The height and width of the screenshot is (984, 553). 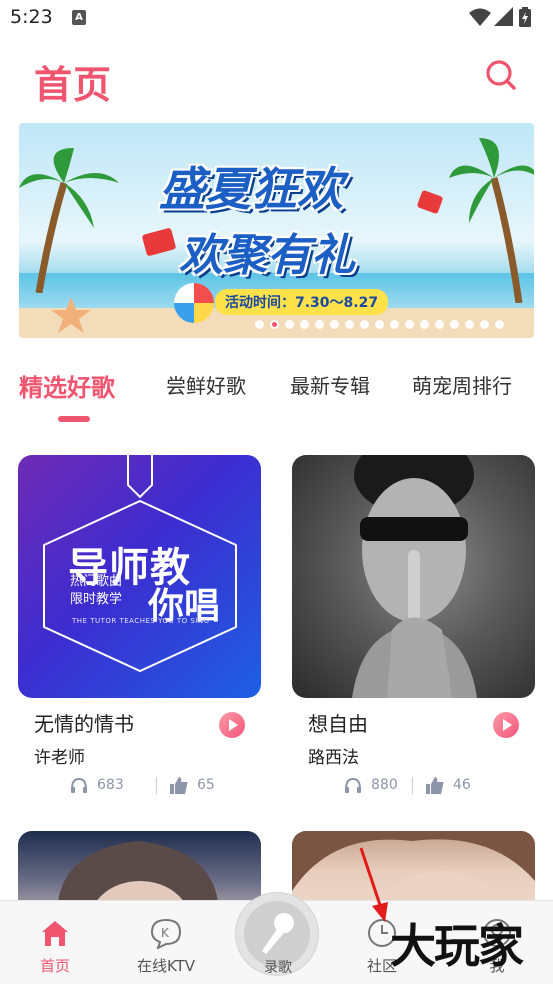 I want to click on music-tag-icon, so click(x=140, y=477).